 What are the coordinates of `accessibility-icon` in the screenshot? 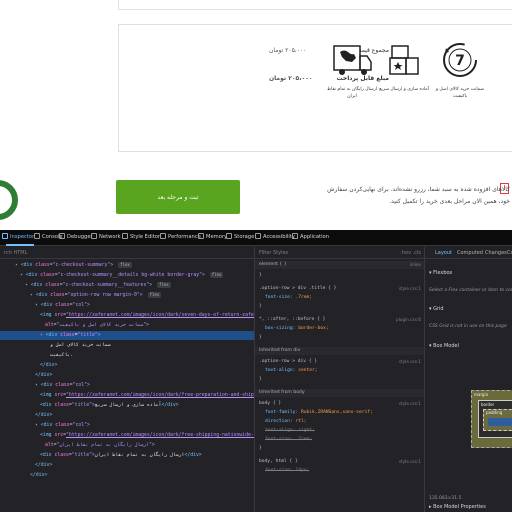 It's located at (258, 236).